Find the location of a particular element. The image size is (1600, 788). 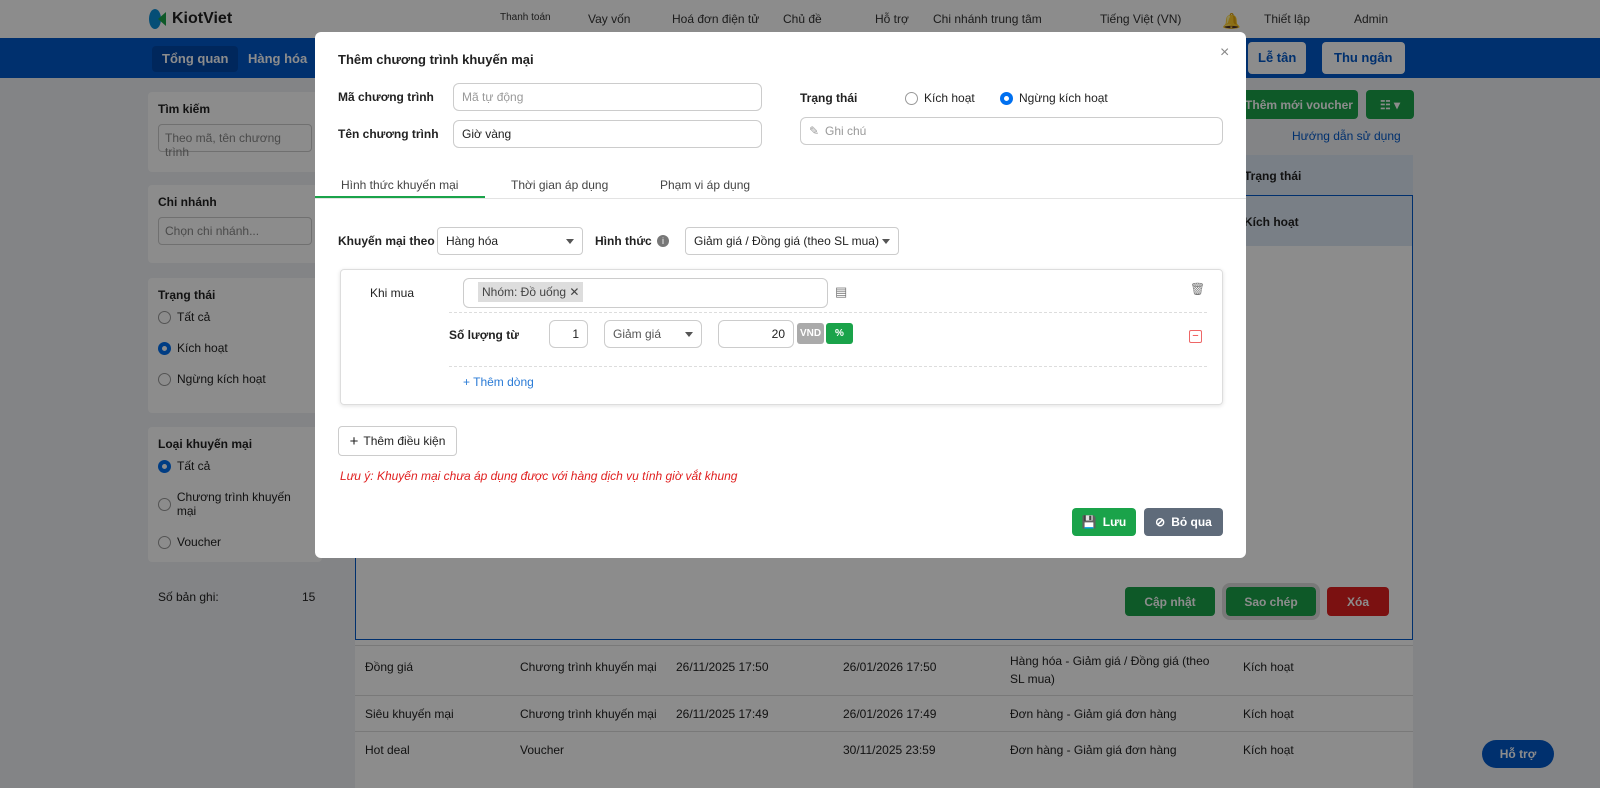

discount-value-input: 20 is located at coordinates (756, 334).